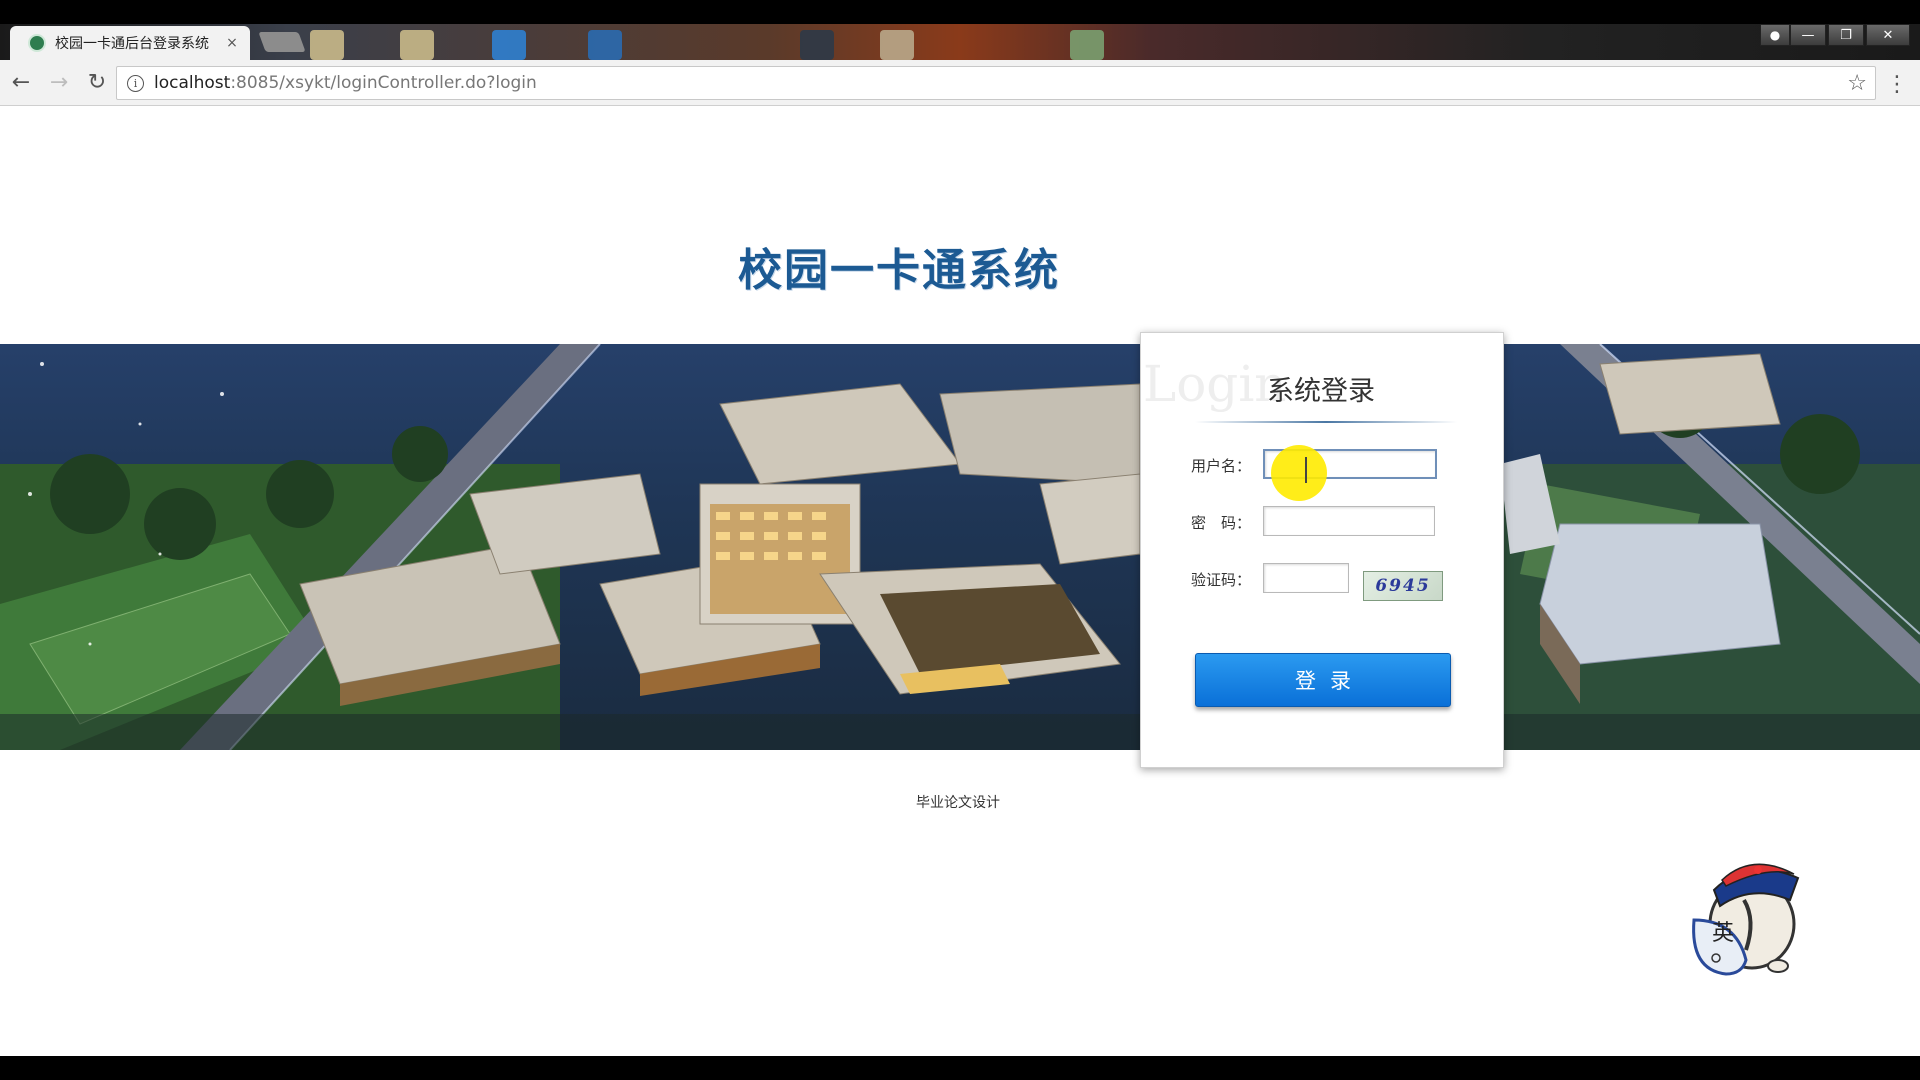  I want to click on login-watermark: Login, so click(1215, 384).